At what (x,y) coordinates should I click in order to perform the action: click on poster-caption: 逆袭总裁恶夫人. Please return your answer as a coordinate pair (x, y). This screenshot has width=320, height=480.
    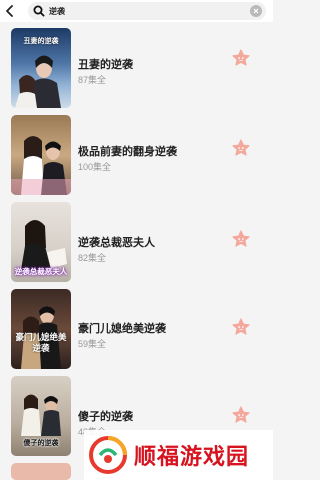
    Looking at the image, I should click on (41, 271).